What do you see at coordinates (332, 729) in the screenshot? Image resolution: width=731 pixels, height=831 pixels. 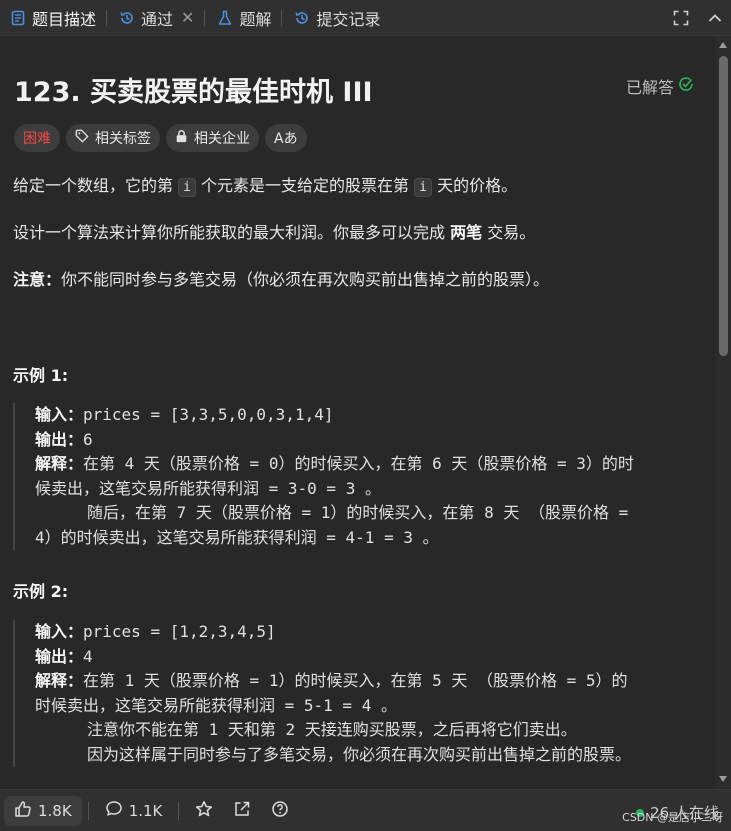 I see `explain-line: 注意你不能在第 1 天和第 2 天接连购买股票，之后再将它们卖出。` at bounding box center [332, 729].